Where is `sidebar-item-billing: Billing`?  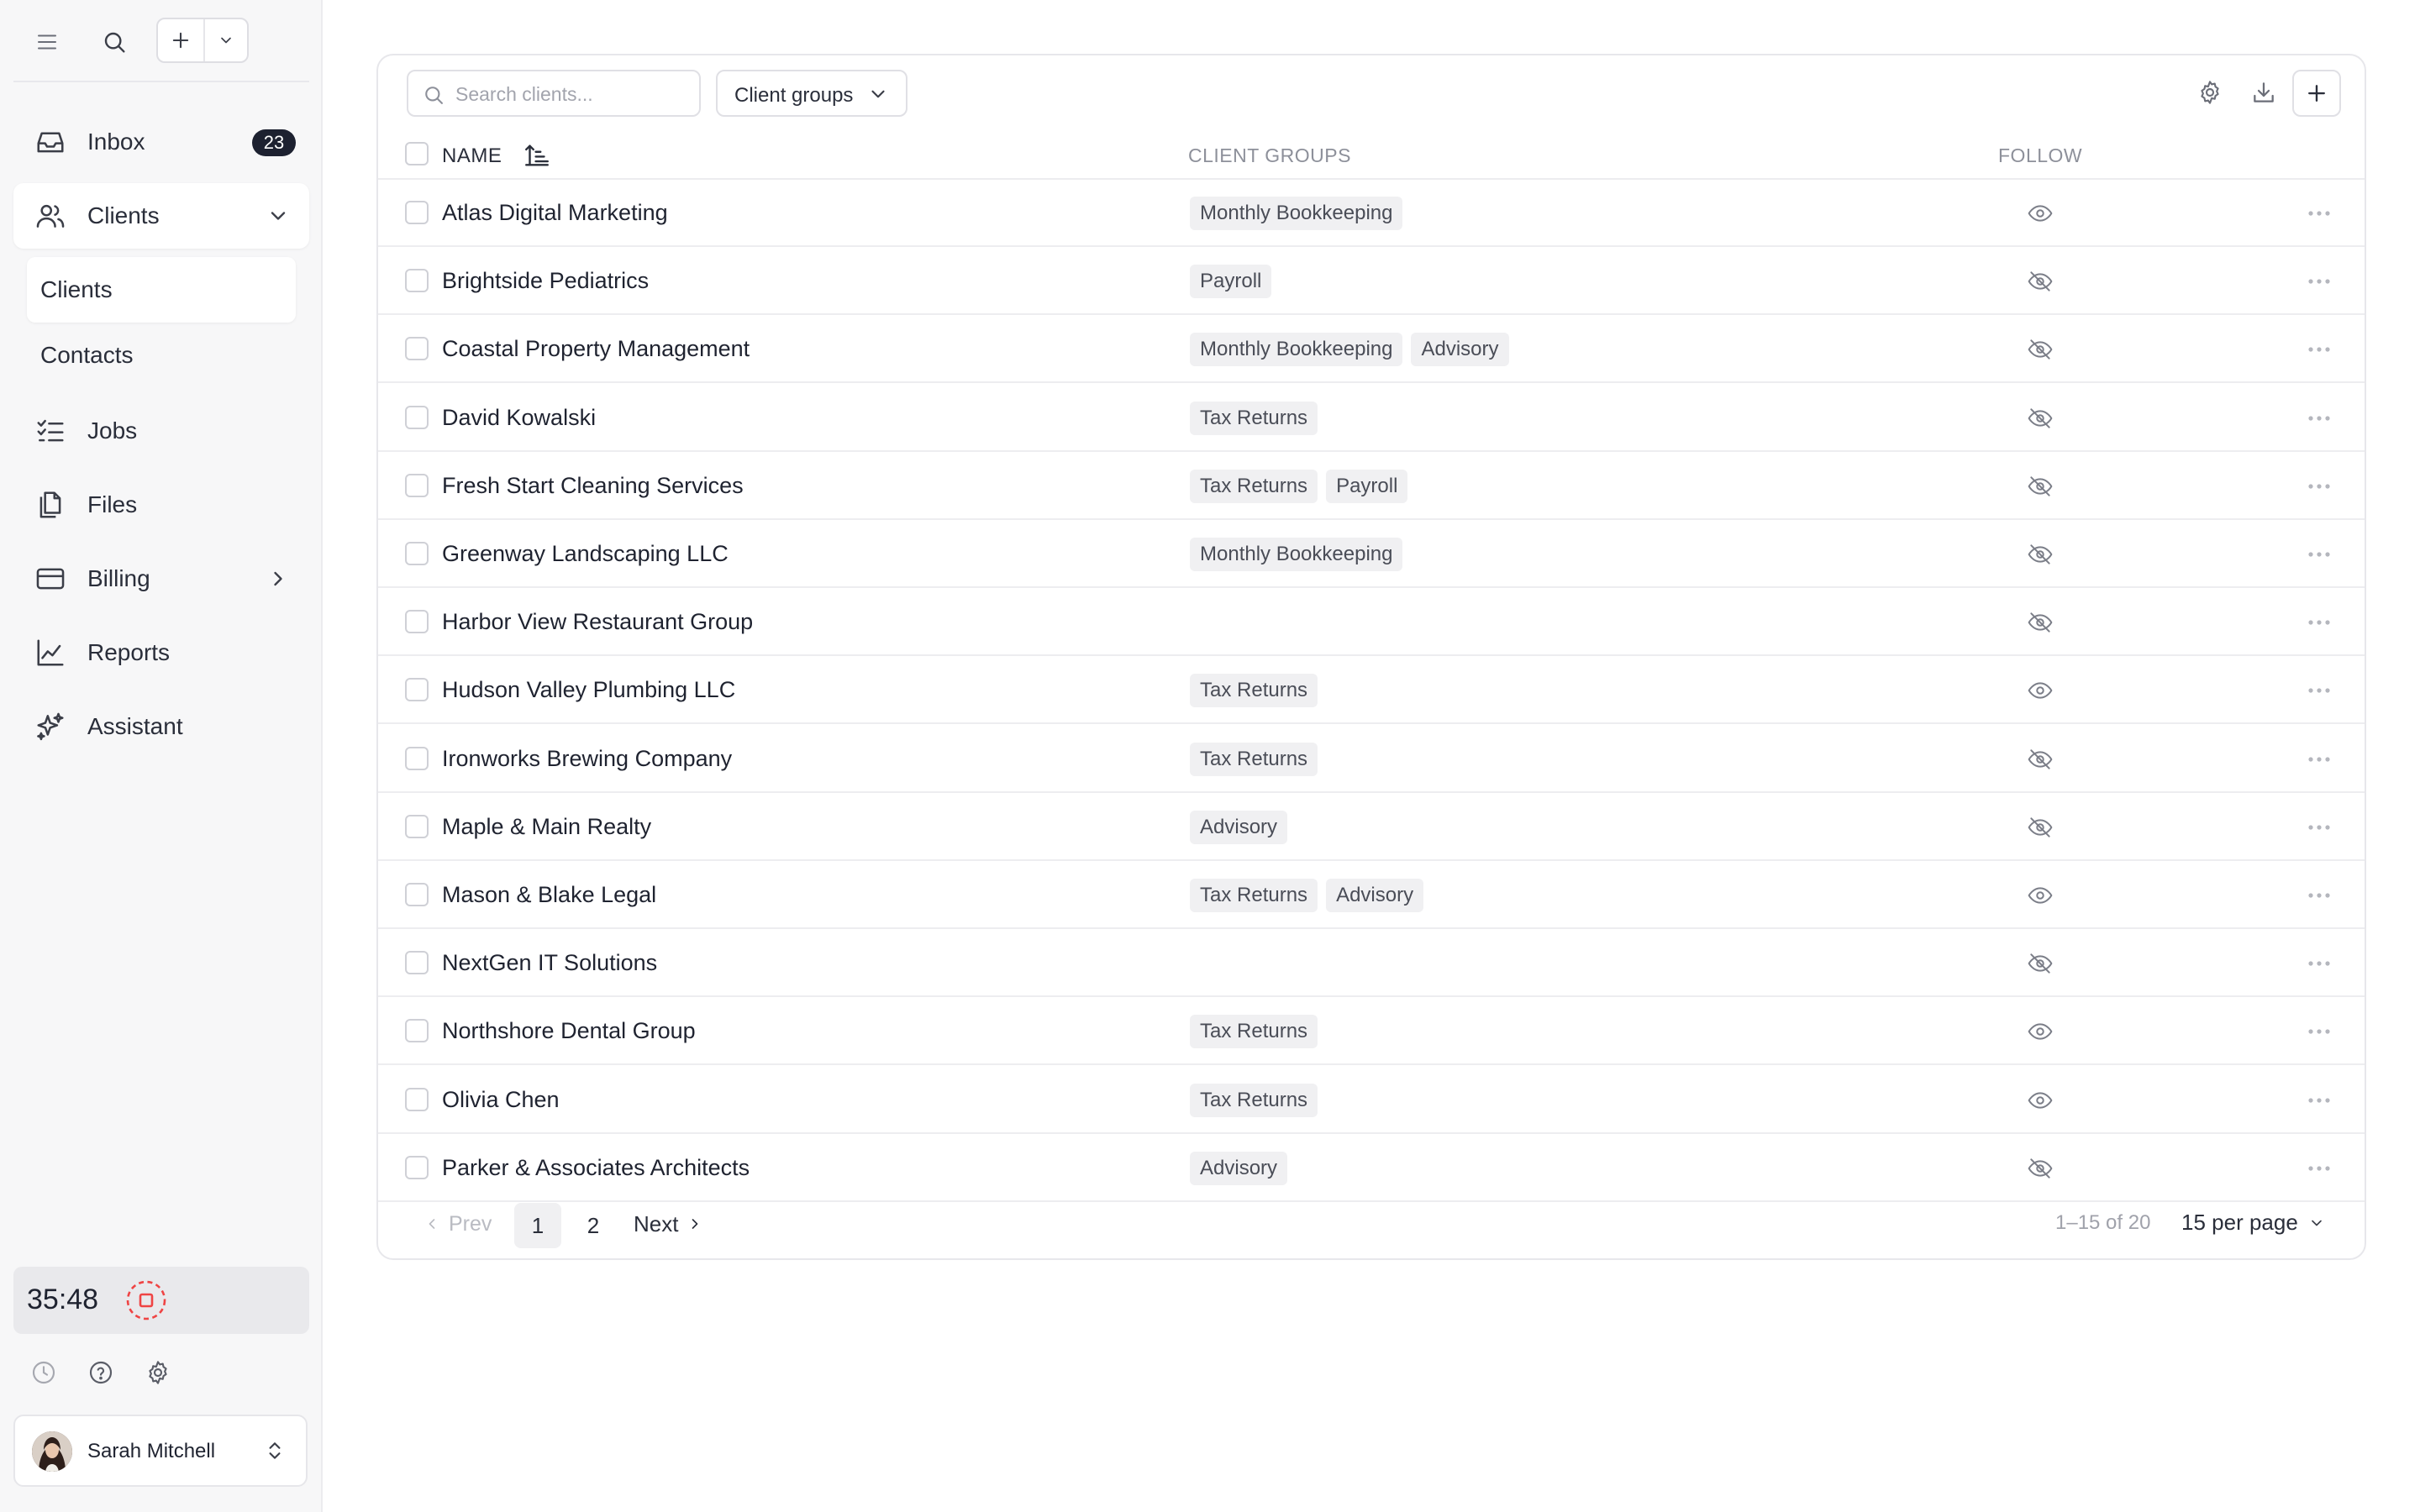
sidebar-item-billing: Billing is located at coordinates (161, 579).